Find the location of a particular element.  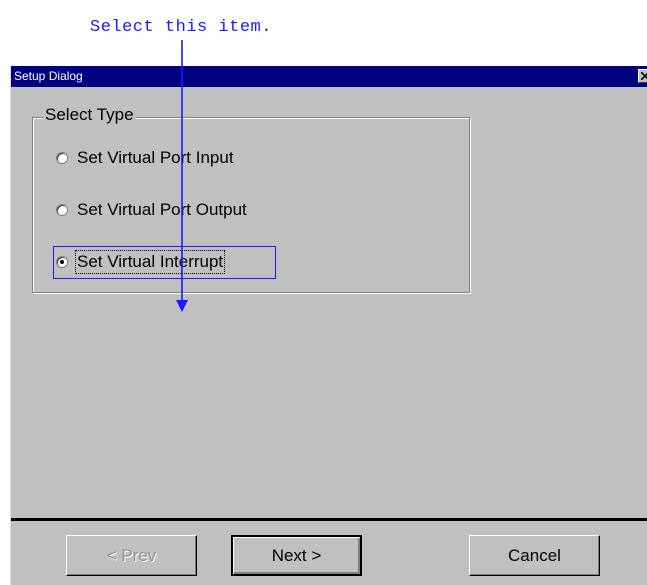

arrow-down-icon is located at coordinates (182, 176).